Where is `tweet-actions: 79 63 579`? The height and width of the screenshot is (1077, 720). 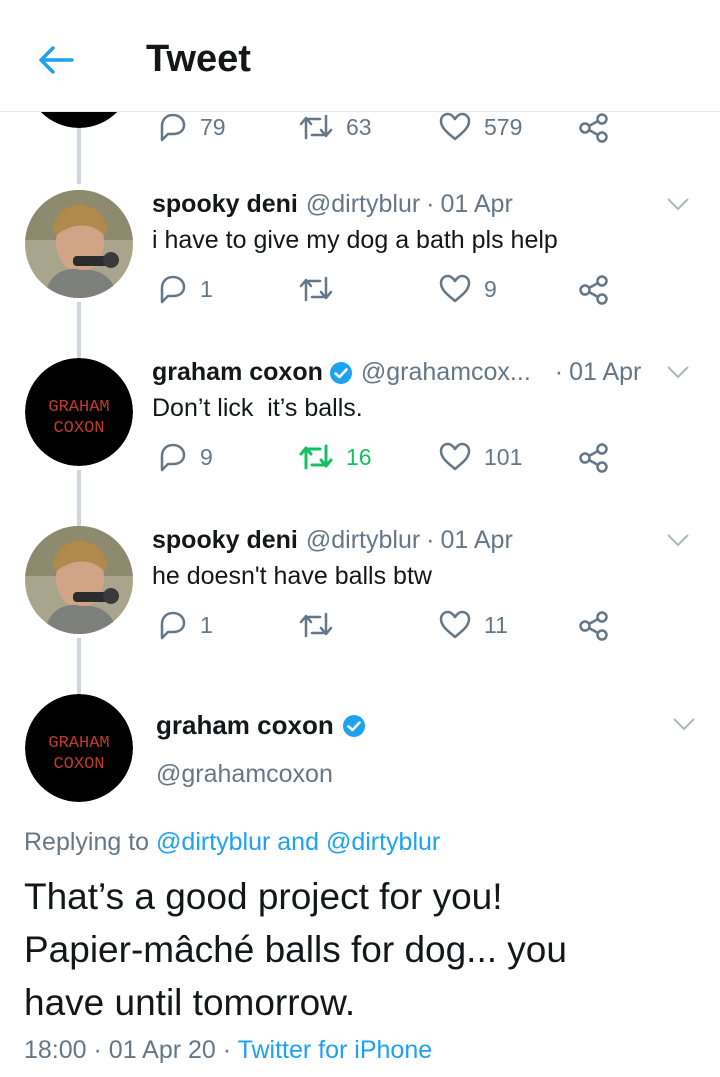
tweet-actions: 79 63 579 is located at coordinates (392, 132).